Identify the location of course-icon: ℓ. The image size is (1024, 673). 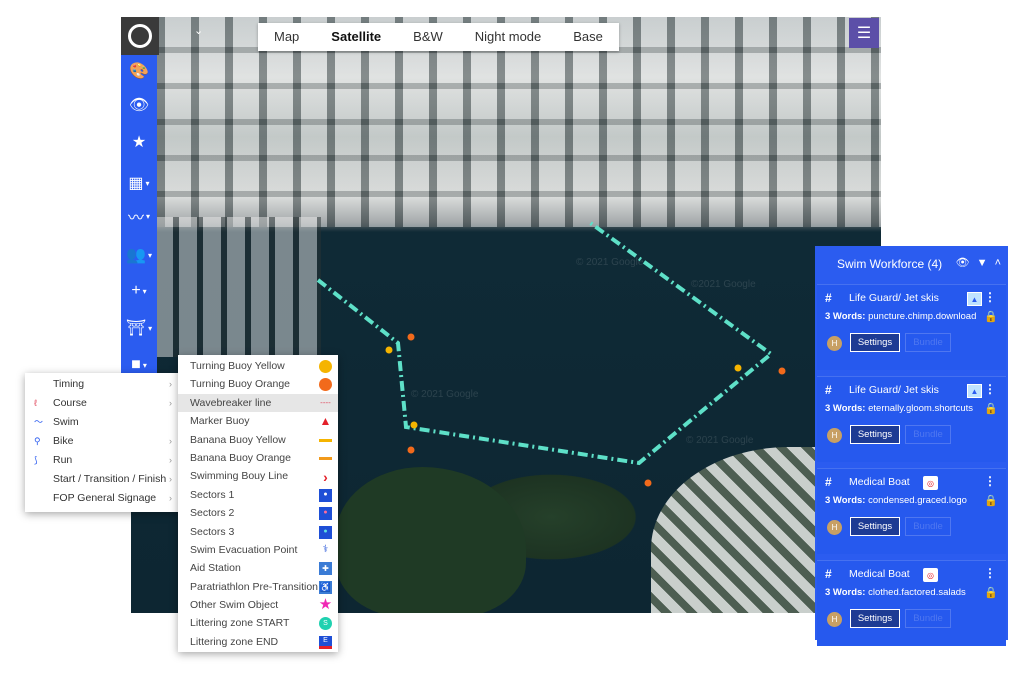
(35, 403).